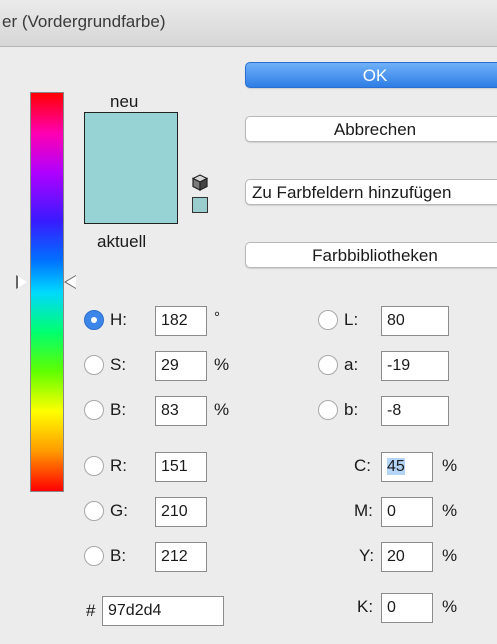 The image size is (497, 644). What do you see at coordinates (415, 411) in the screenshot?
I see `b-channel-input: -8` at bounding box center [415, 411].